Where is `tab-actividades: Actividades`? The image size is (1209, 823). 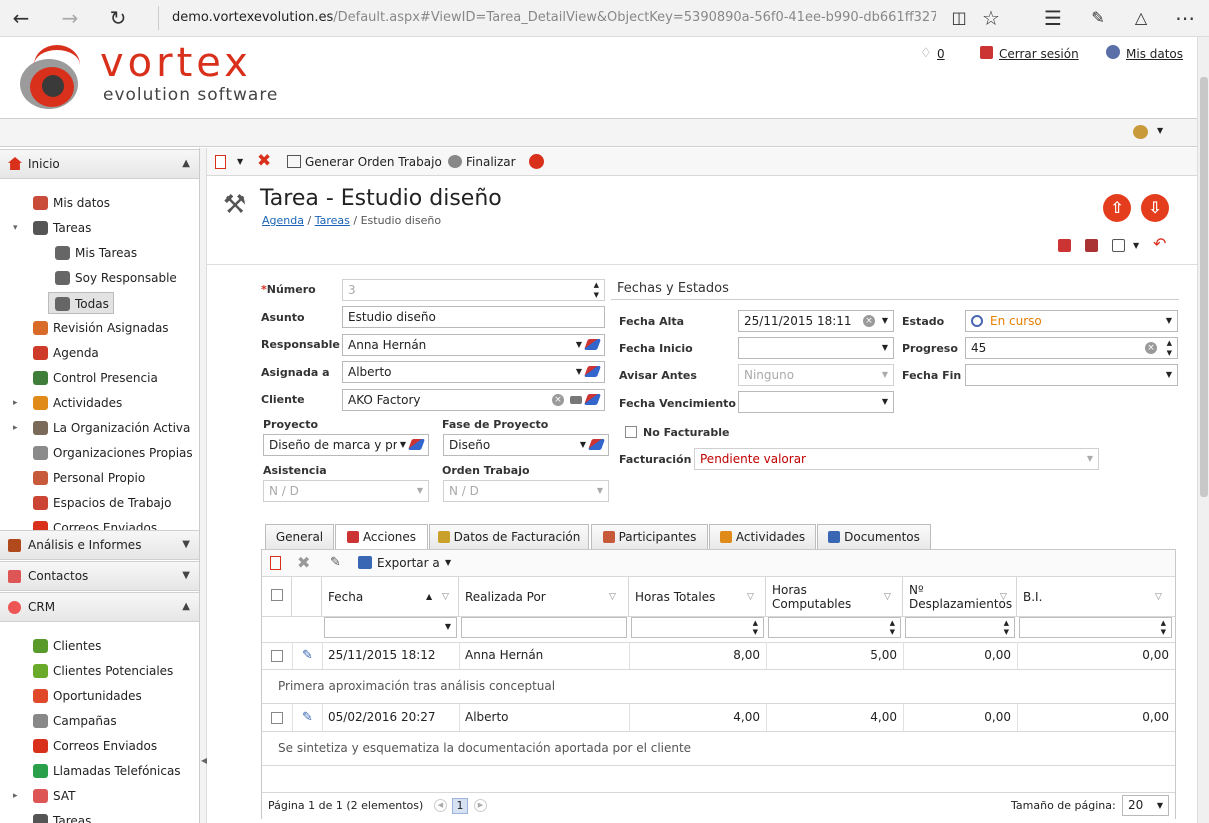 tab-actividades: Actividades is located at coordinates (762, 536).